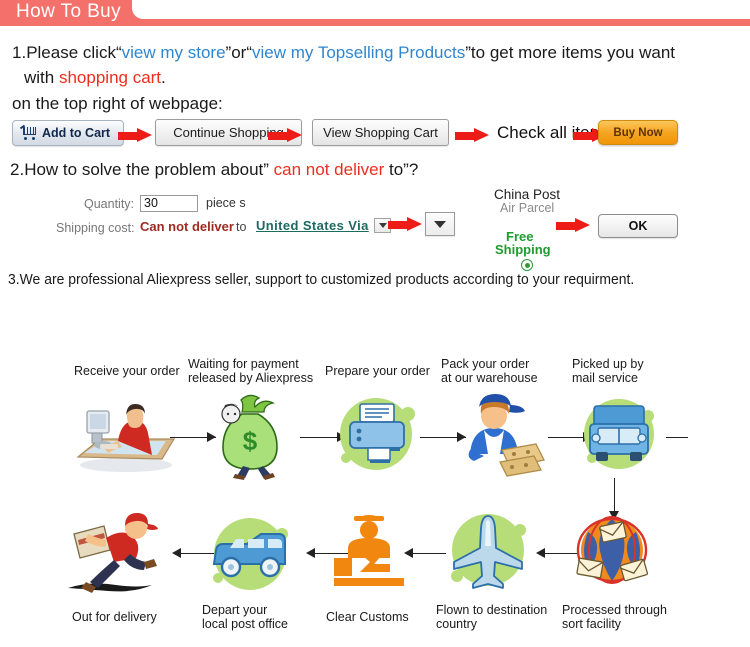 This screenshot has height=647, width=750. I want to click on shipping-to-word: to, so click(241, 227).